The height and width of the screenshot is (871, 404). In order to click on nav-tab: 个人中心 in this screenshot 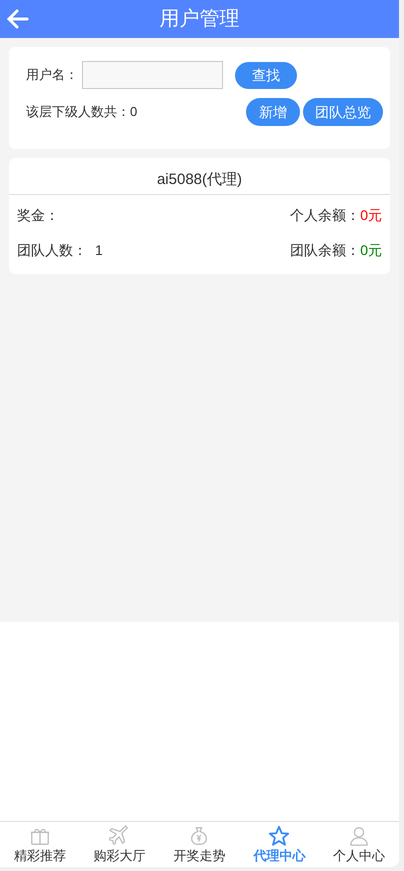, I will do `click(359, 844)`.